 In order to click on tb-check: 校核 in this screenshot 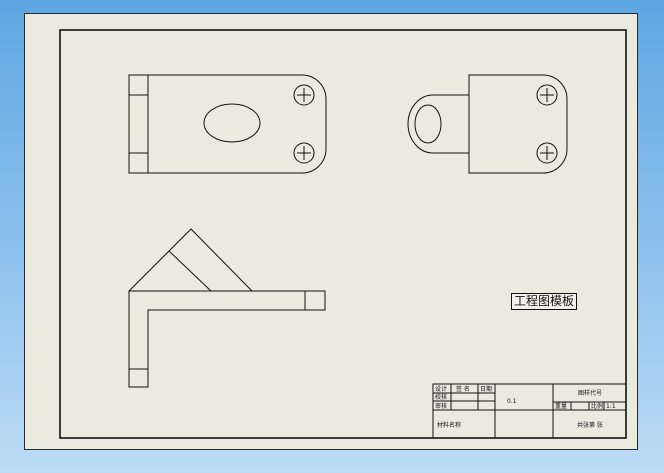, I will do `click(441, 397)`.